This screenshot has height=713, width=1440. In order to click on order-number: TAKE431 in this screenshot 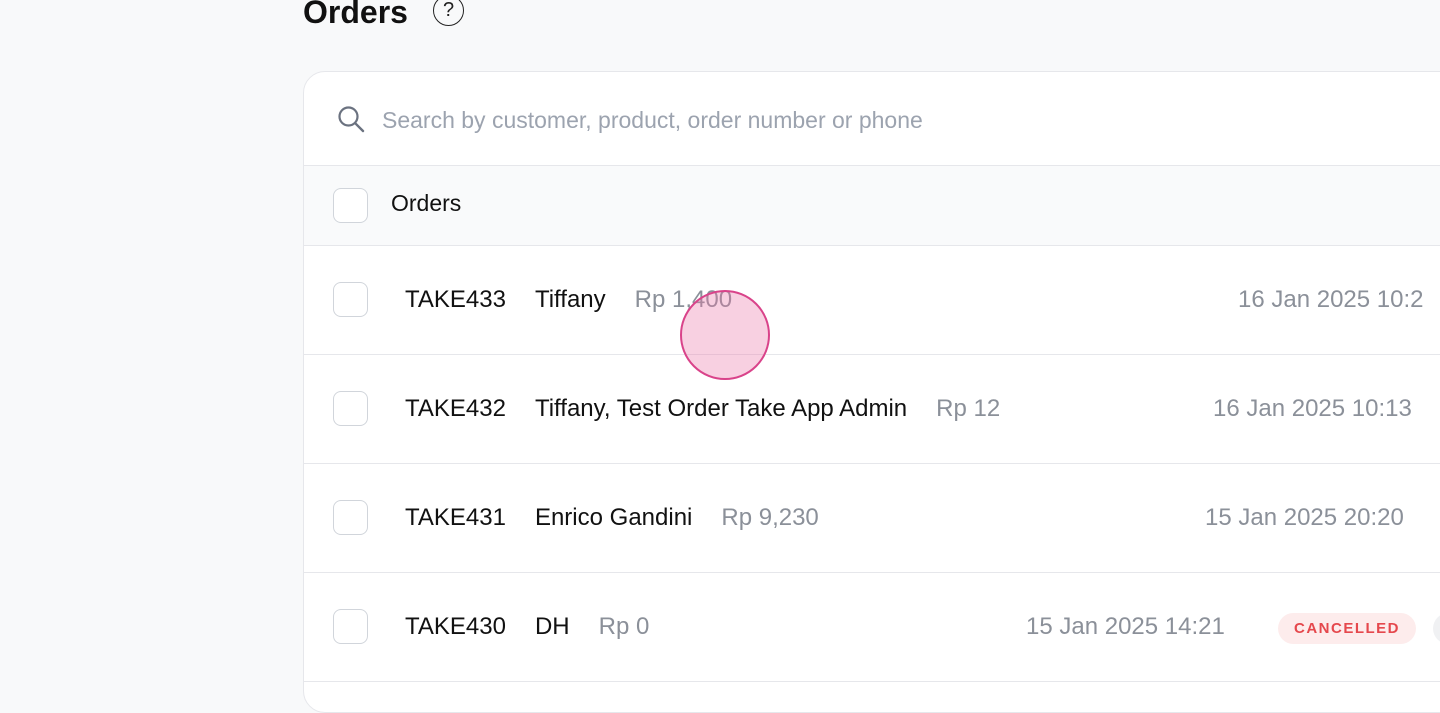, I will do `click(455, 517)`.